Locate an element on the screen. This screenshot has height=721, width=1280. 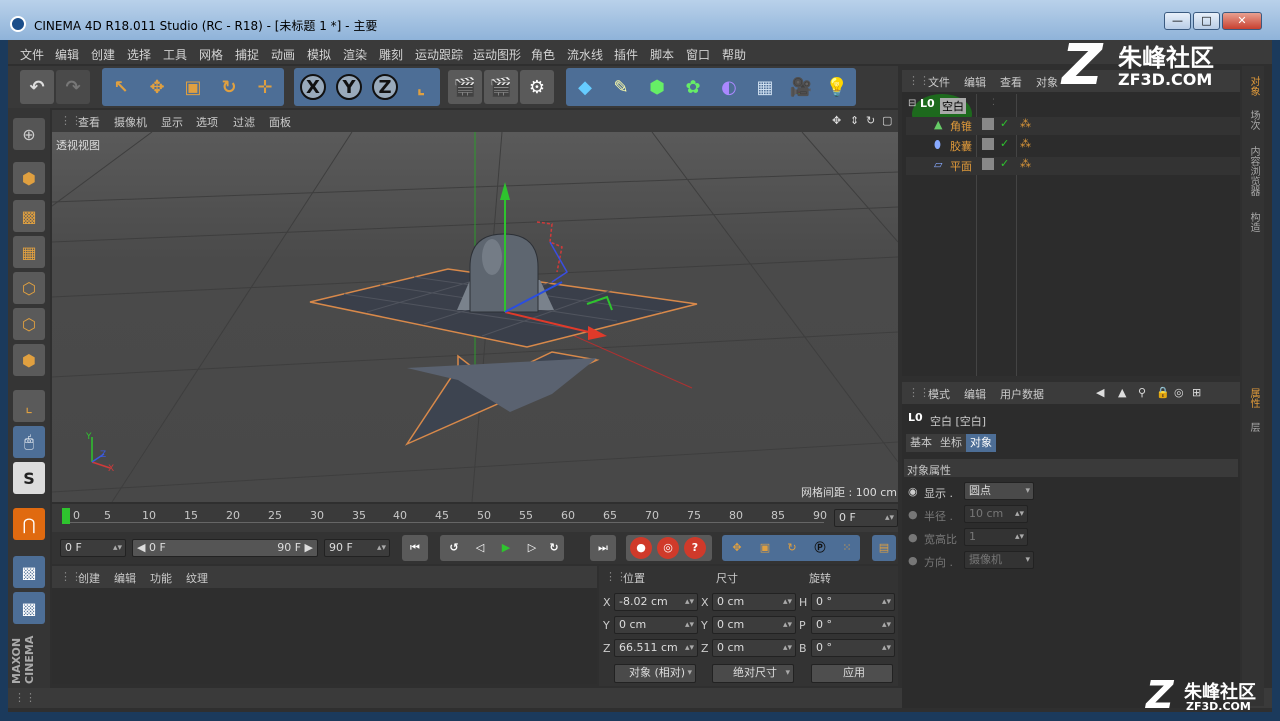
move-icon: ✥ is located at coordinates (157, 87).